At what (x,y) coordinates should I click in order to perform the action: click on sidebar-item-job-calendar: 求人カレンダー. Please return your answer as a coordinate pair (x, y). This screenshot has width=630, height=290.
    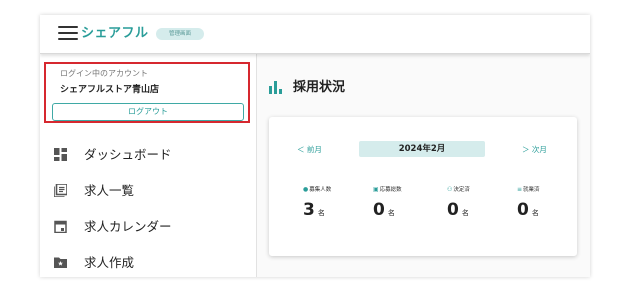
    Looking at the image, I should click on (147, 227).